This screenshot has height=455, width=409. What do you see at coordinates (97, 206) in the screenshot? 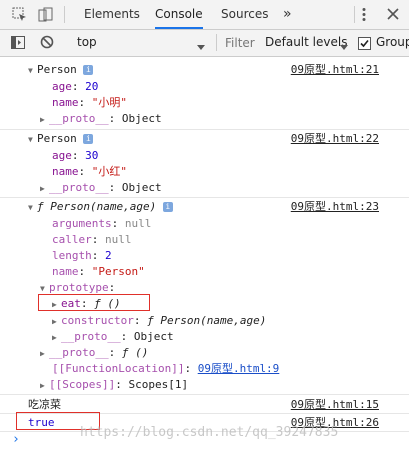
I see `function-title: ƒ Person(name,age)` at bounding box center [97, 206].